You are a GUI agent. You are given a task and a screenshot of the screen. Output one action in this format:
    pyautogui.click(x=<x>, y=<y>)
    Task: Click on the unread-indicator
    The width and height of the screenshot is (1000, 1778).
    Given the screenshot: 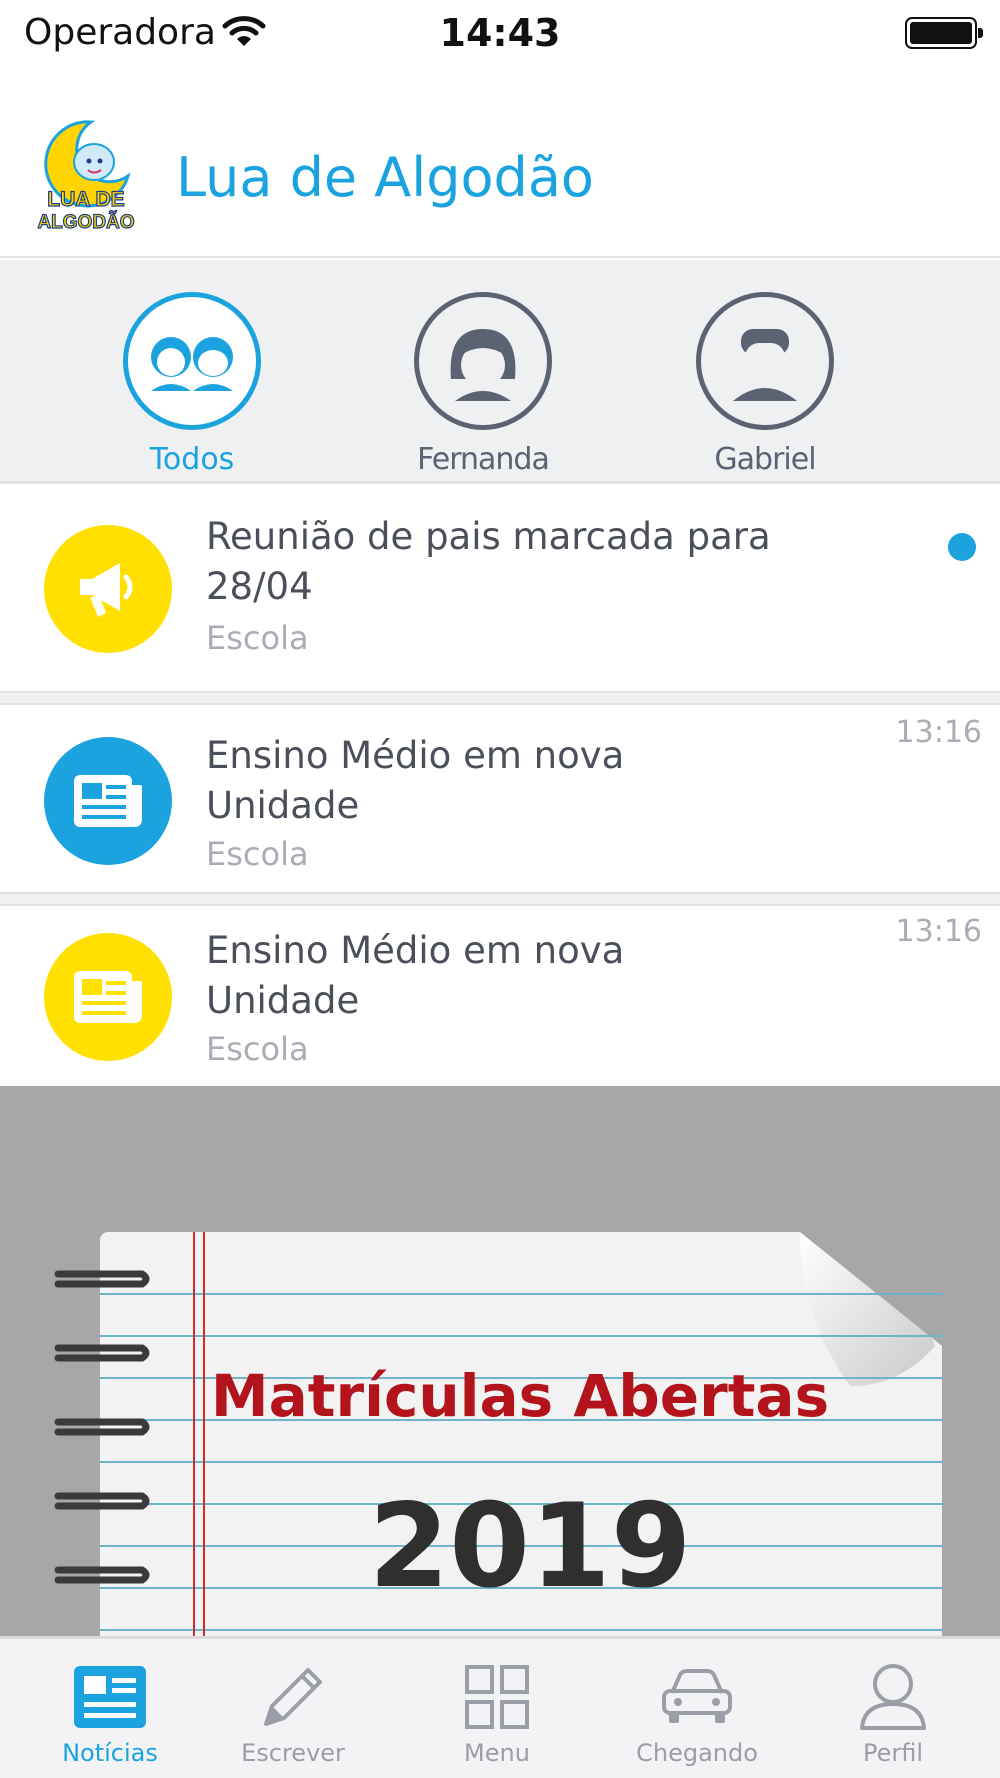 What is the action you would take?
    pyautogui.click(x=962, y=547)
    